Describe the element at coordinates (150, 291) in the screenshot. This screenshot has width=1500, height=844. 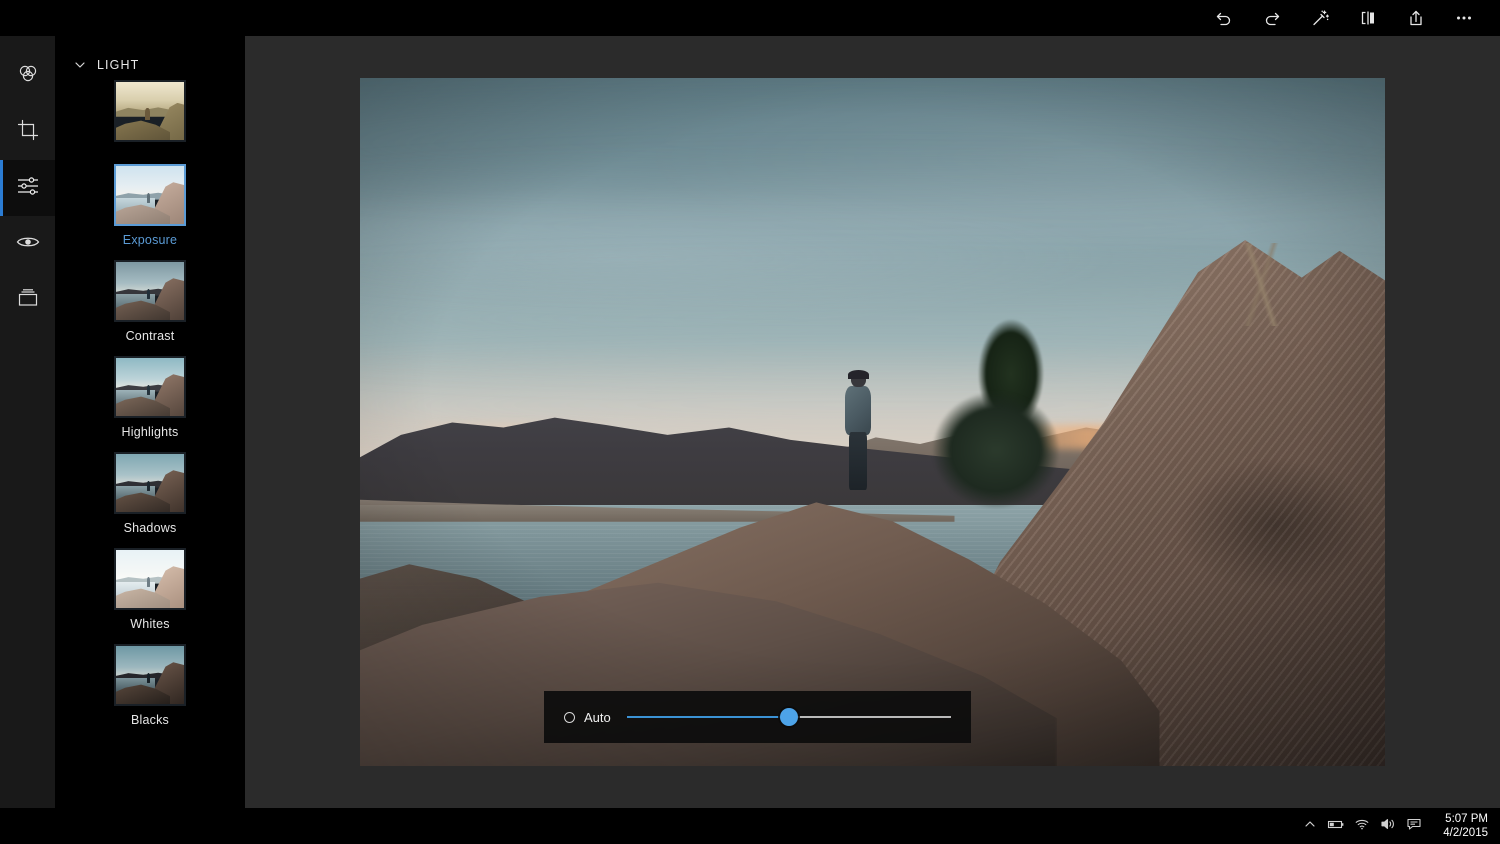
I see `thumbnail-contrast` at that location.